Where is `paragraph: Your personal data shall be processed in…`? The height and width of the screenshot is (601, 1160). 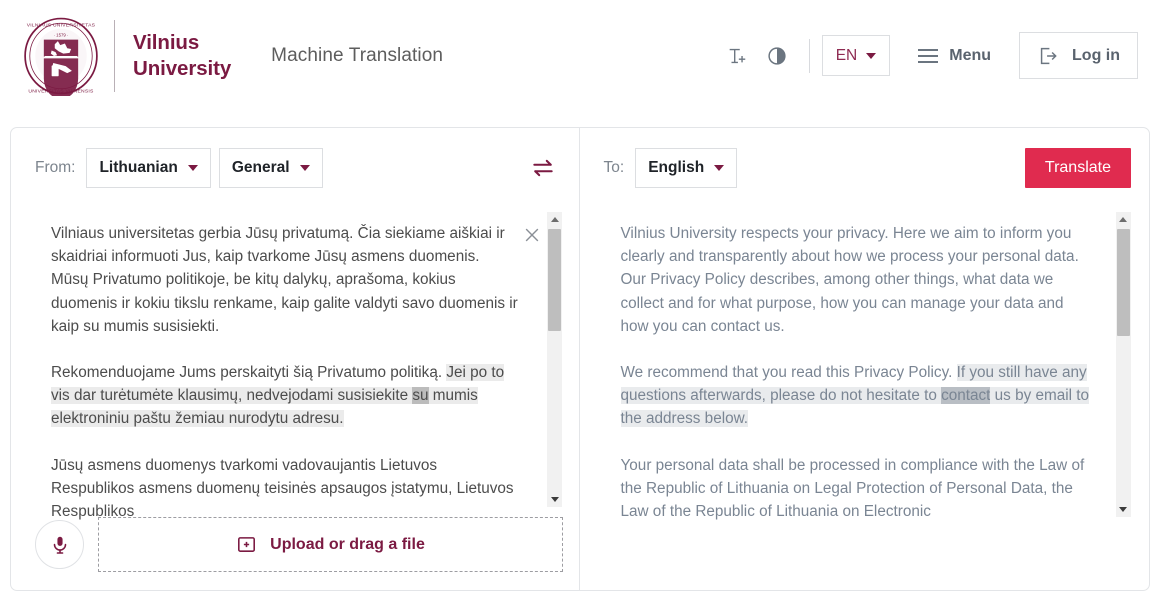 paragraph: Your personal data shall be processed in… is located at coordinates (856, 489).